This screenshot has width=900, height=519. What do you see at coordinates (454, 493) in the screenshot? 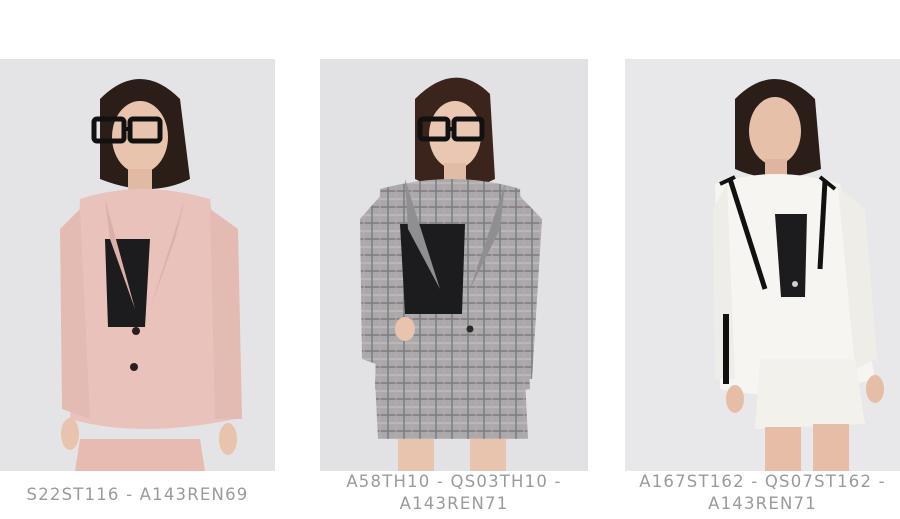
I see `product-code-2: A58TH10 - QS03TH10 - A143REN71` at bounding box center [454, 493].